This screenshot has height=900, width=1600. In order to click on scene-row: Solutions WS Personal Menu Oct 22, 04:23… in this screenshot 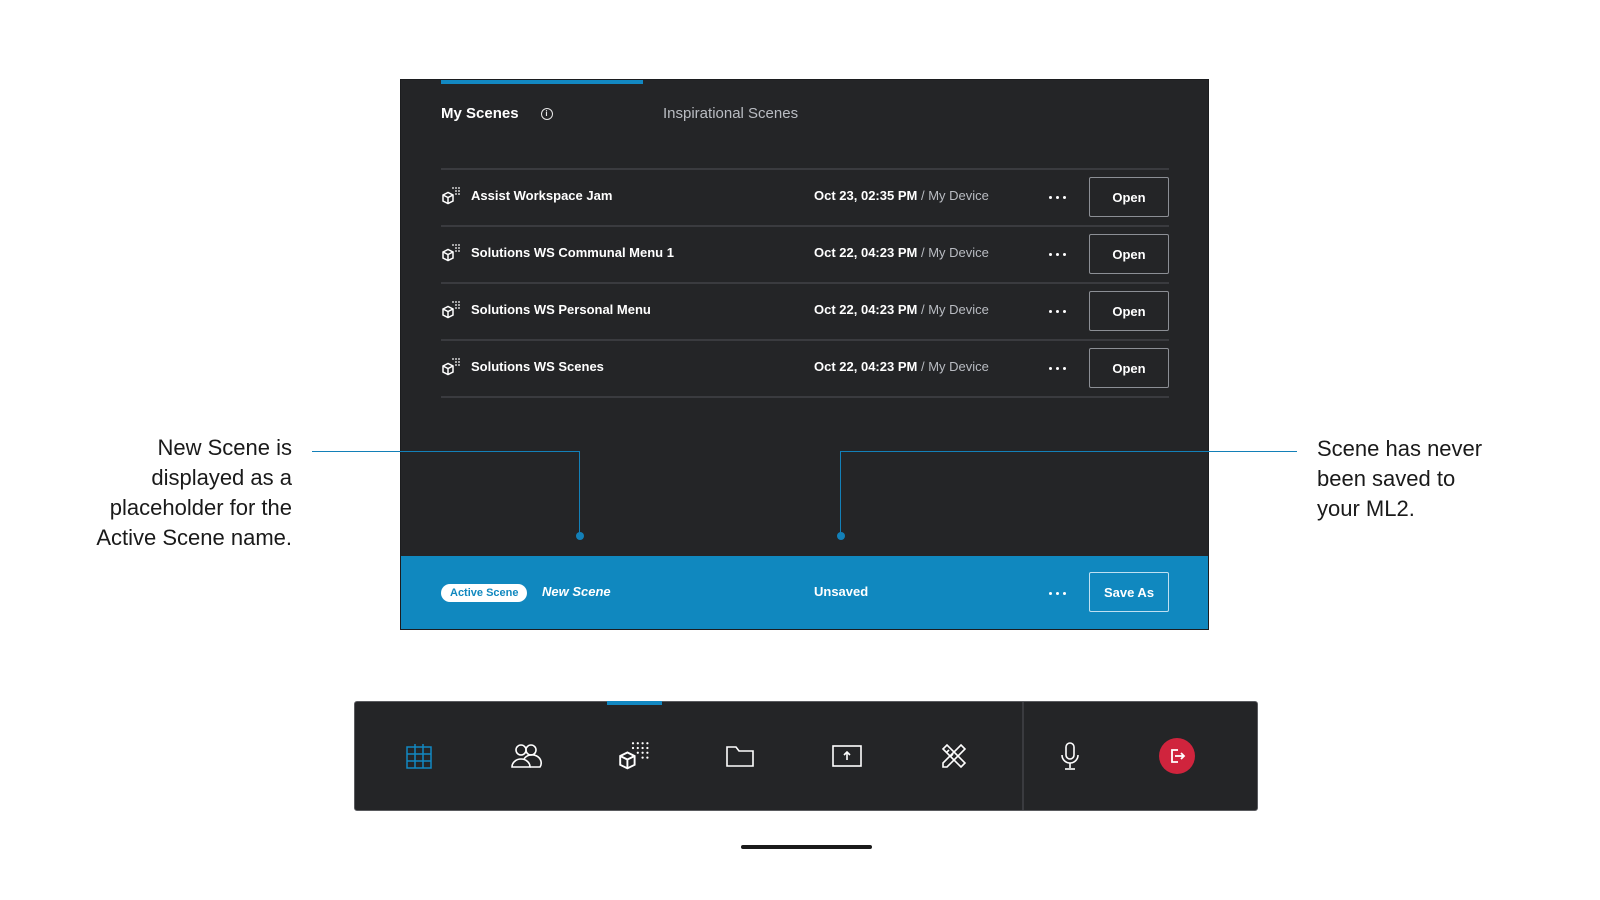, I will do `click(805, 310)`.